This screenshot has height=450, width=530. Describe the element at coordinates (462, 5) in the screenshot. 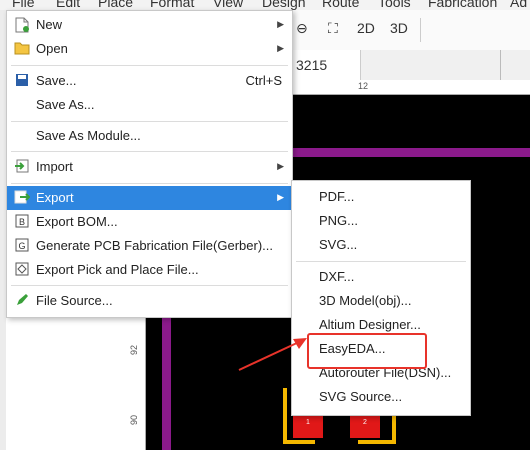

I see `menu-fabrication: Fabrication` at that location.